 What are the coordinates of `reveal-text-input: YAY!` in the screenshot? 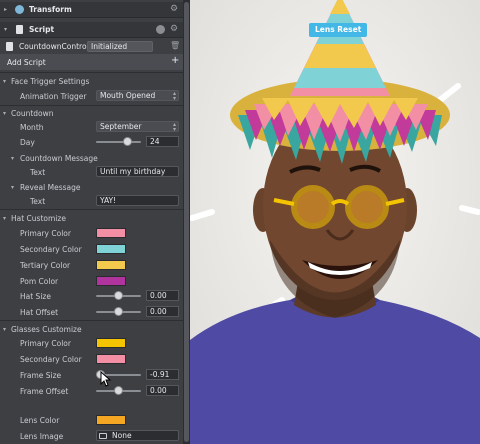 It's located at (137, 200).